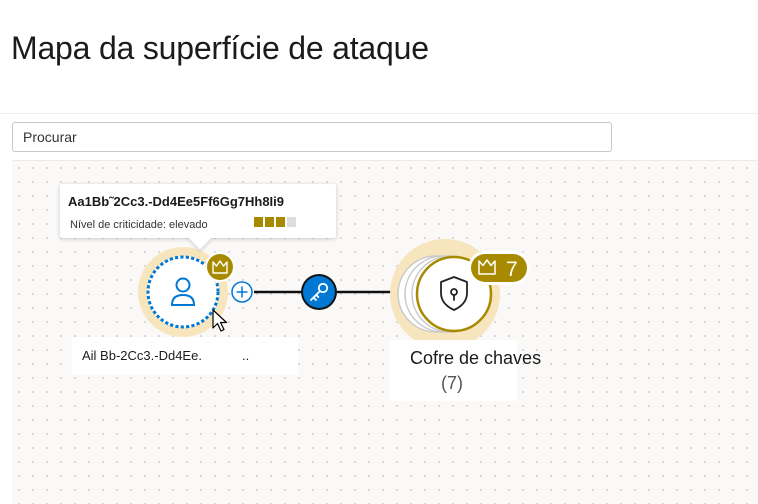 This screenshot has width=758, height=504. Describe the element at coordinates (142, 355) in the screenshot. I see `user-node-label: Ail Bb-2Cc3.-Dd4Ee.` at that location.